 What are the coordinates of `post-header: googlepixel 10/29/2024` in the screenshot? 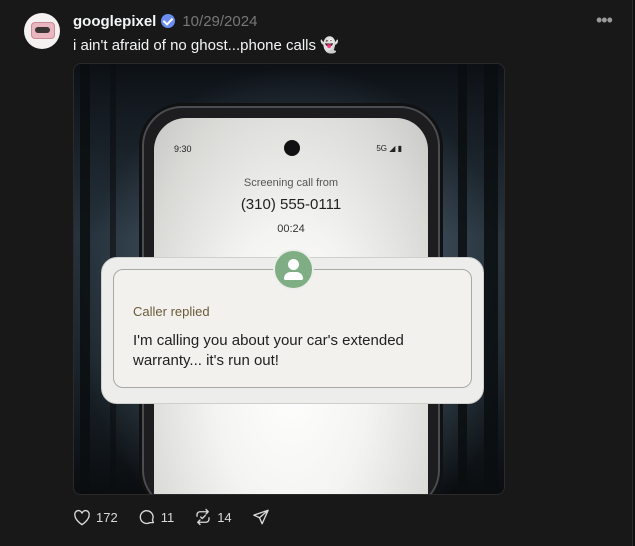 It's located at (165, 21).